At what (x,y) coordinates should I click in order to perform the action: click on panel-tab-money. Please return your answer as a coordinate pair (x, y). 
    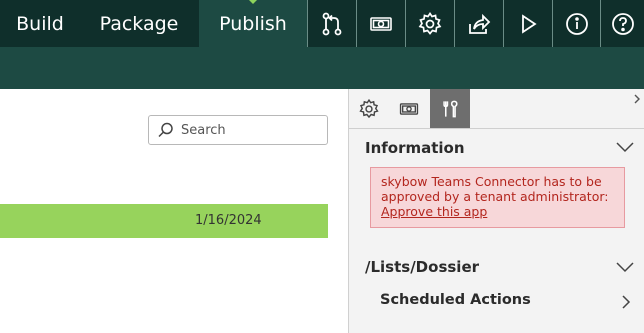
    Looking at the image, I should click on (409, 108).